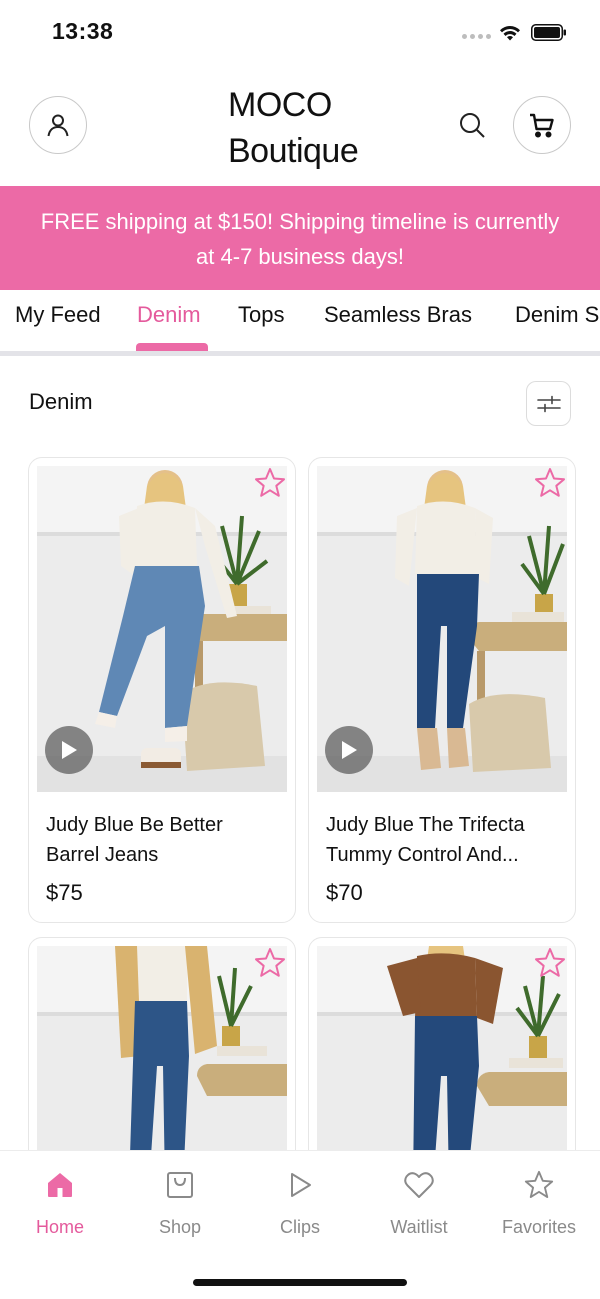 Image resolution: width=600 pixels, height=1299 pixels. I want to click on product-name: Judy Blue Be Better Barrel Jeans, so click(164, 840).